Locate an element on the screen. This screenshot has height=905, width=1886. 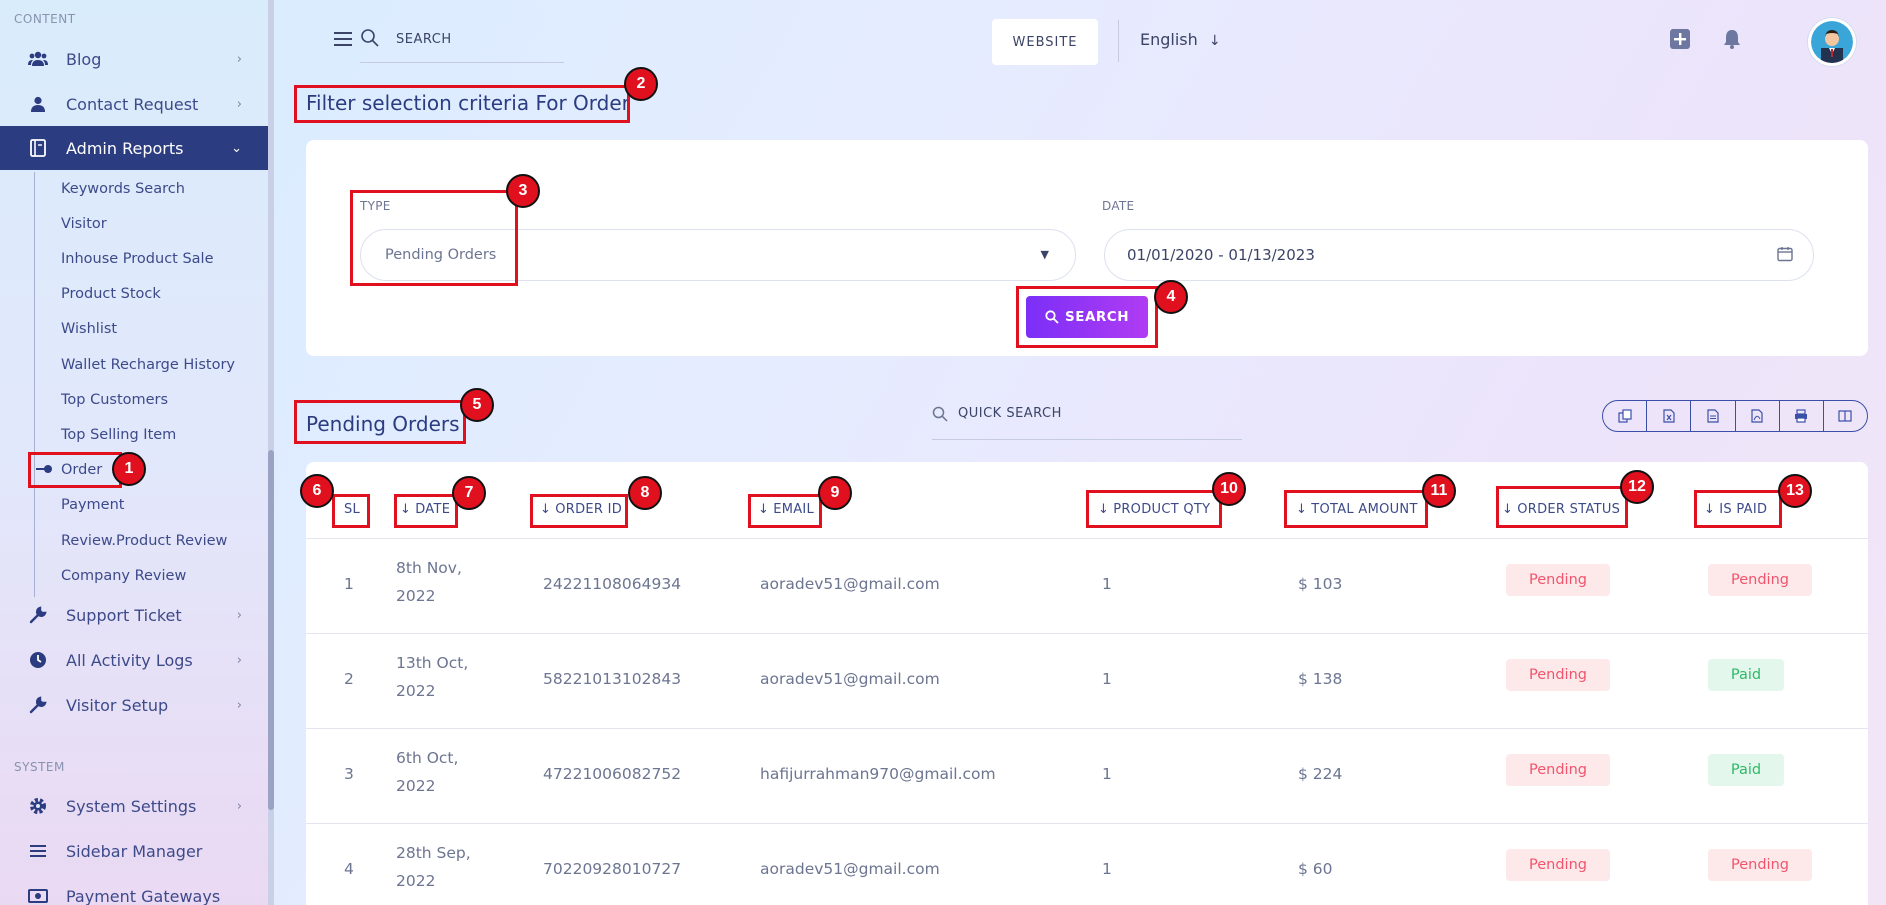
excel-file-icon is located at coordinates (1669, 416).